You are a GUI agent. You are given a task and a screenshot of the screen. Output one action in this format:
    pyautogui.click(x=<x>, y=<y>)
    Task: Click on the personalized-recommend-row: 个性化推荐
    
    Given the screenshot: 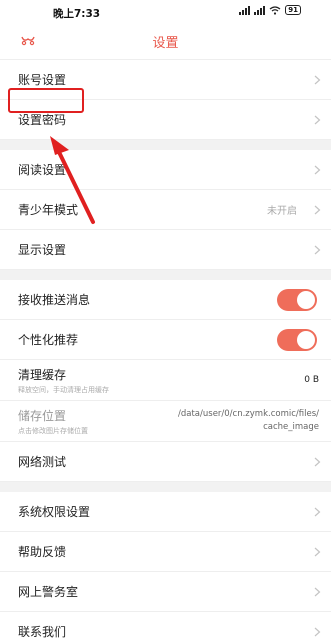 What is the action you would take?
    pyautogui.click(x=165, y=340)
    